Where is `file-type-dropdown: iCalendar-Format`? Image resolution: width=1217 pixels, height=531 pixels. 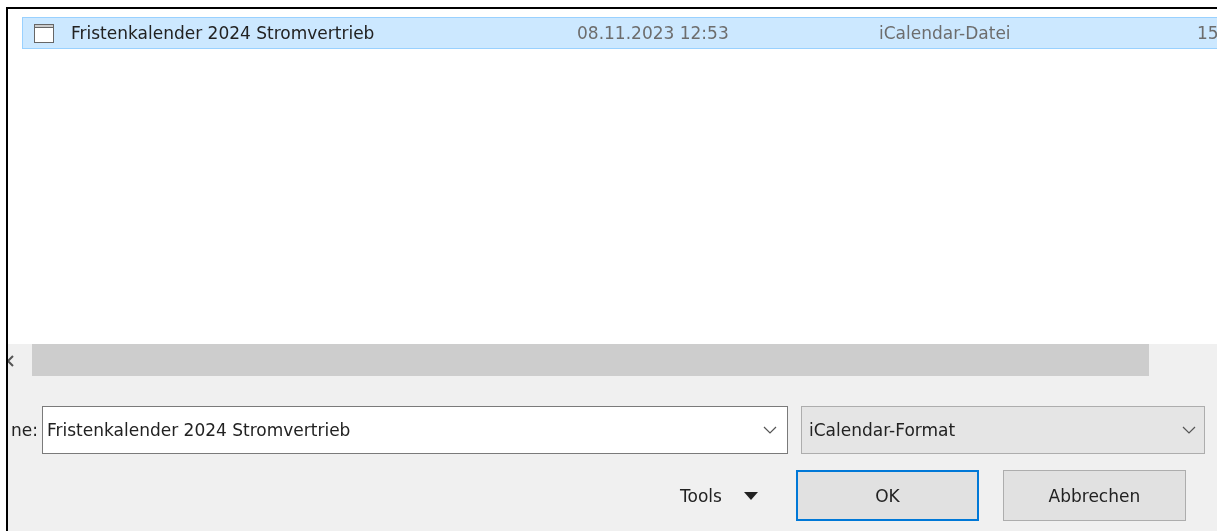
file-type-dropdown: iCalendar-Format is located at coordinates (1003, 430).